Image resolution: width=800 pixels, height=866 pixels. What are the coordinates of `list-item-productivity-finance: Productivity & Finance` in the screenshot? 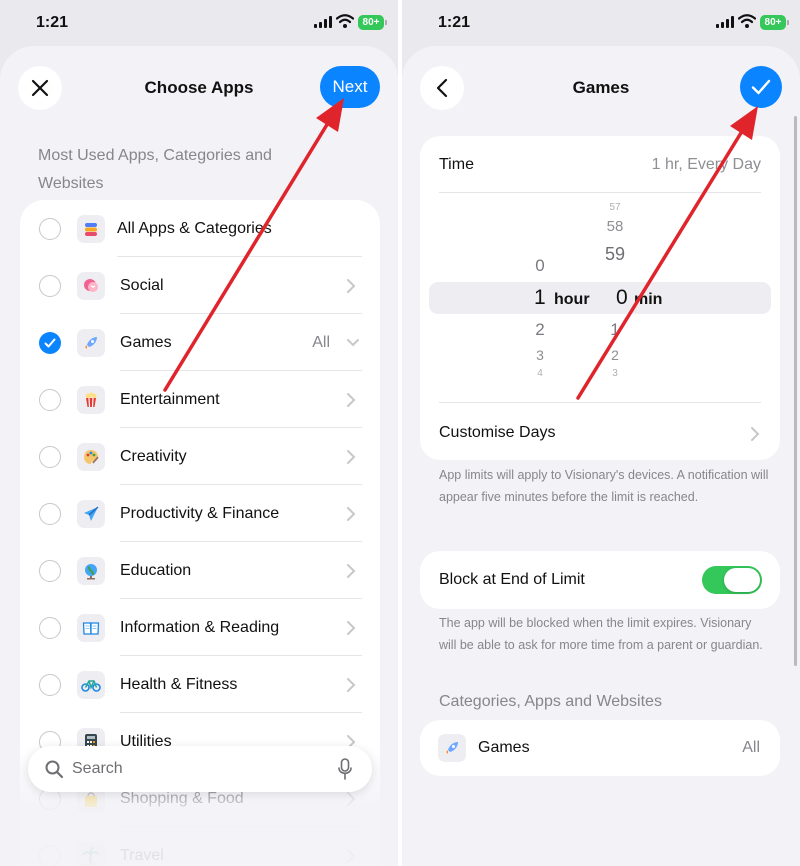 It's located at (200, 513).